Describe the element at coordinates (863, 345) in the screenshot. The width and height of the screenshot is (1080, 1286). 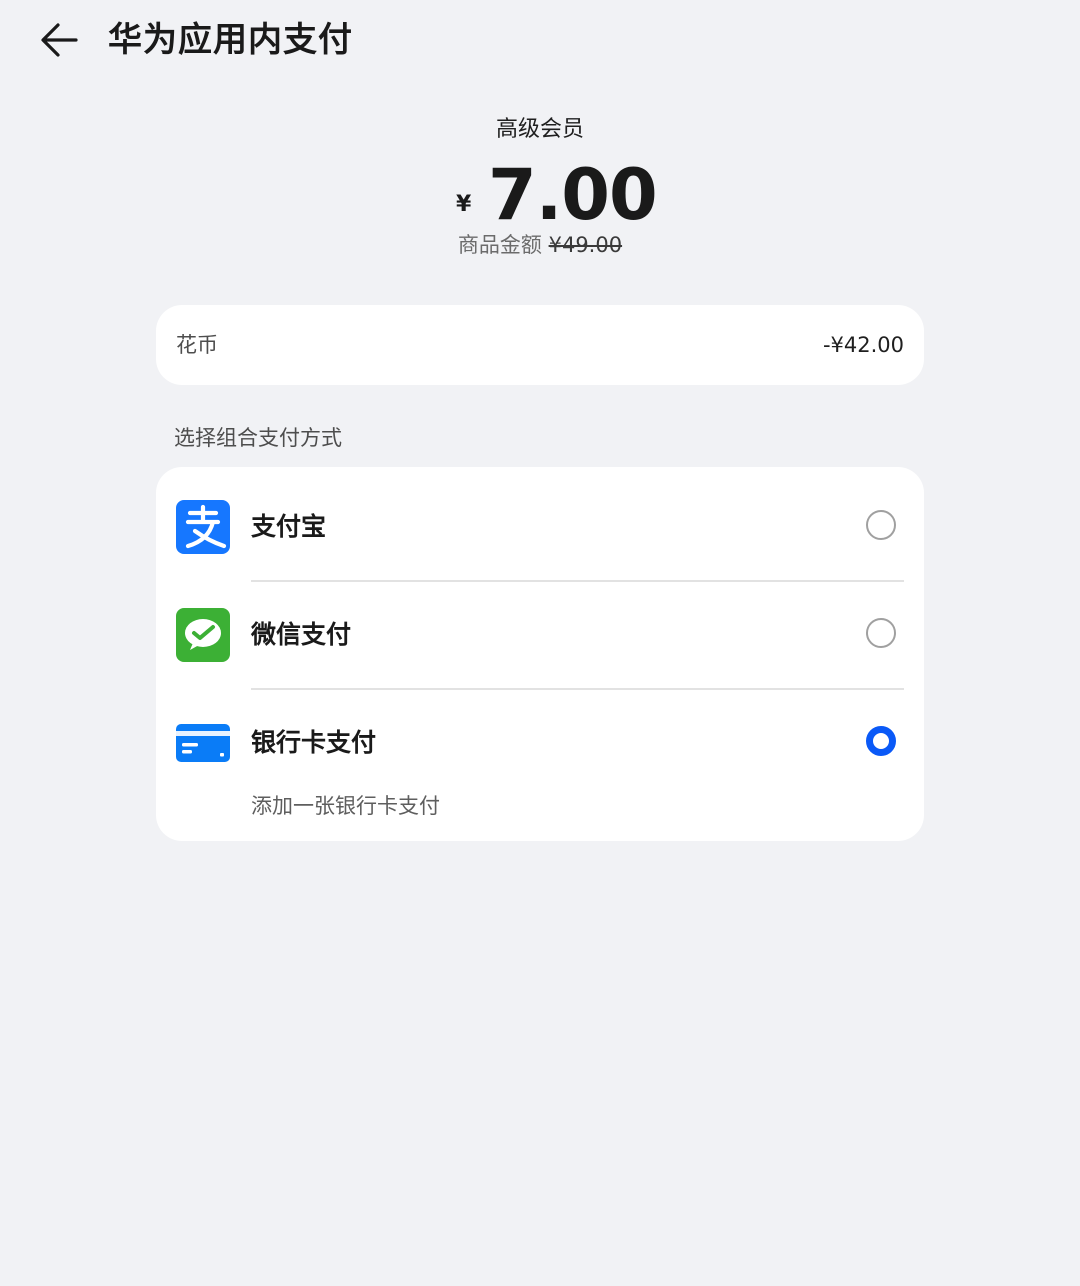
I see `coins-deduction-value: -¥42.00` at that location.